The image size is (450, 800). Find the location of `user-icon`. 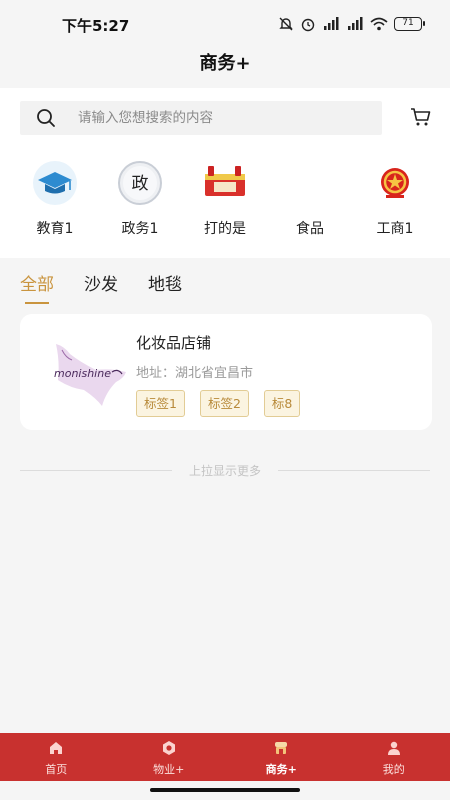

user-icon is located at coordinates (393, 748).